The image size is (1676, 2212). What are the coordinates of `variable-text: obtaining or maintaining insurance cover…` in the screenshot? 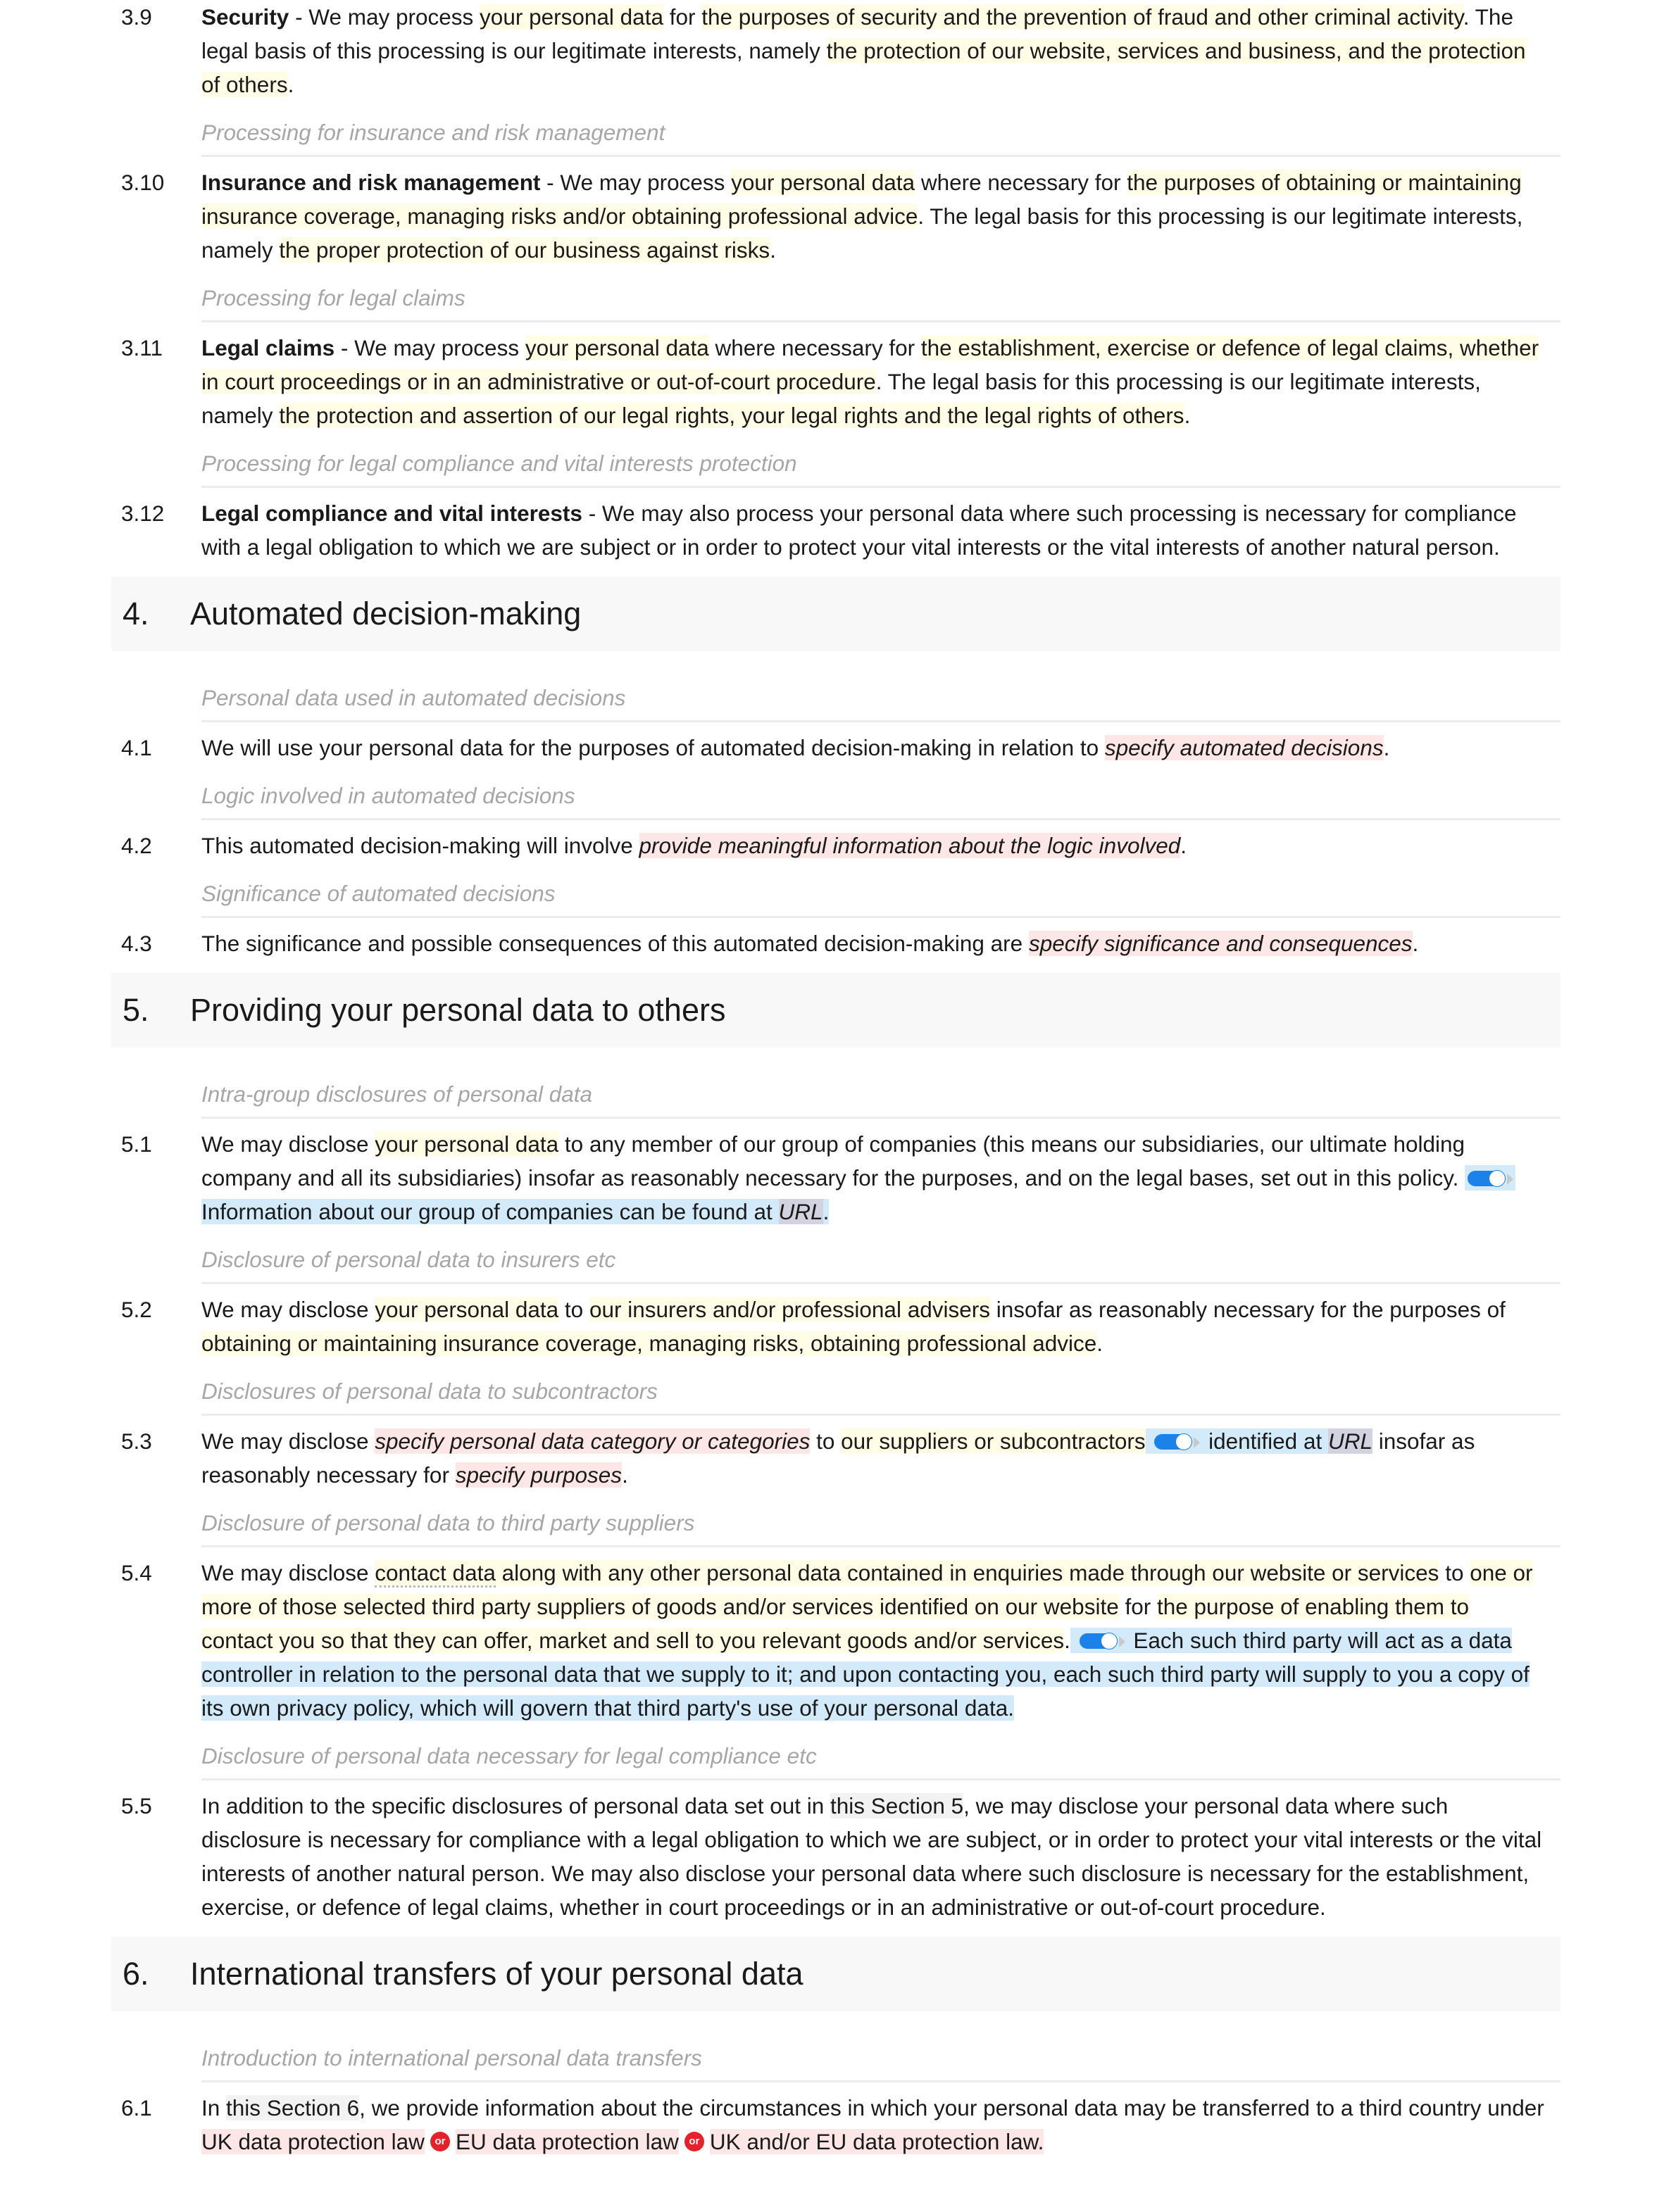 It's located at (649, 1343).